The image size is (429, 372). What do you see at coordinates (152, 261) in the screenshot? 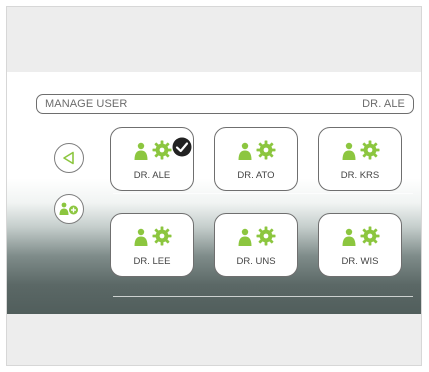
I see `user-tile-label: DR. LEE` at bounding box center [152, 261].